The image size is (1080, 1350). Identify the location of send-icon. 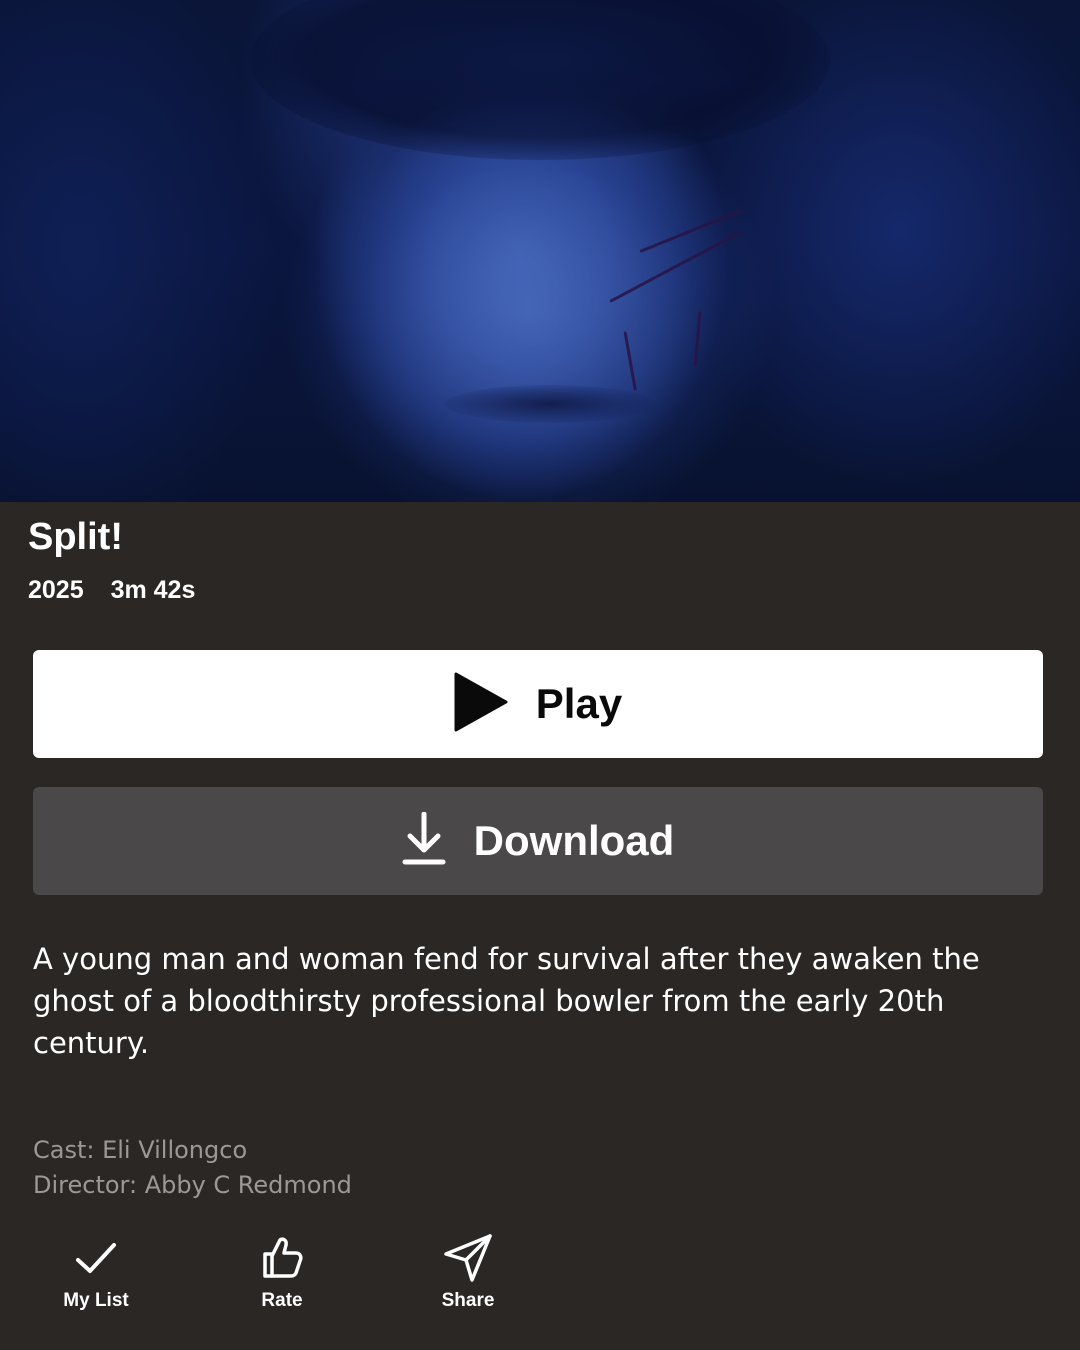
(468, 1258).